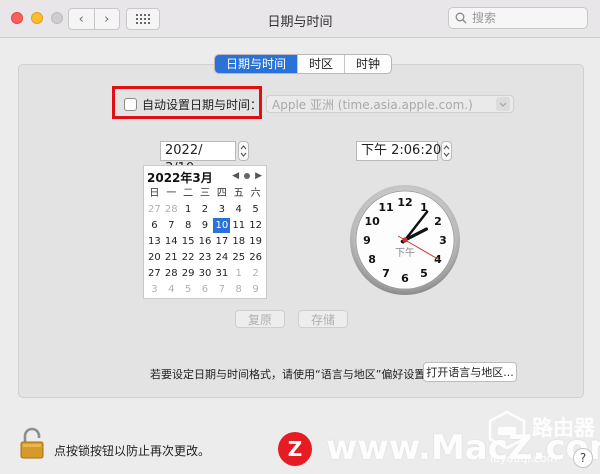 This screenshot has height=474, width=600. I want to click on search-field, so click(518, 18).